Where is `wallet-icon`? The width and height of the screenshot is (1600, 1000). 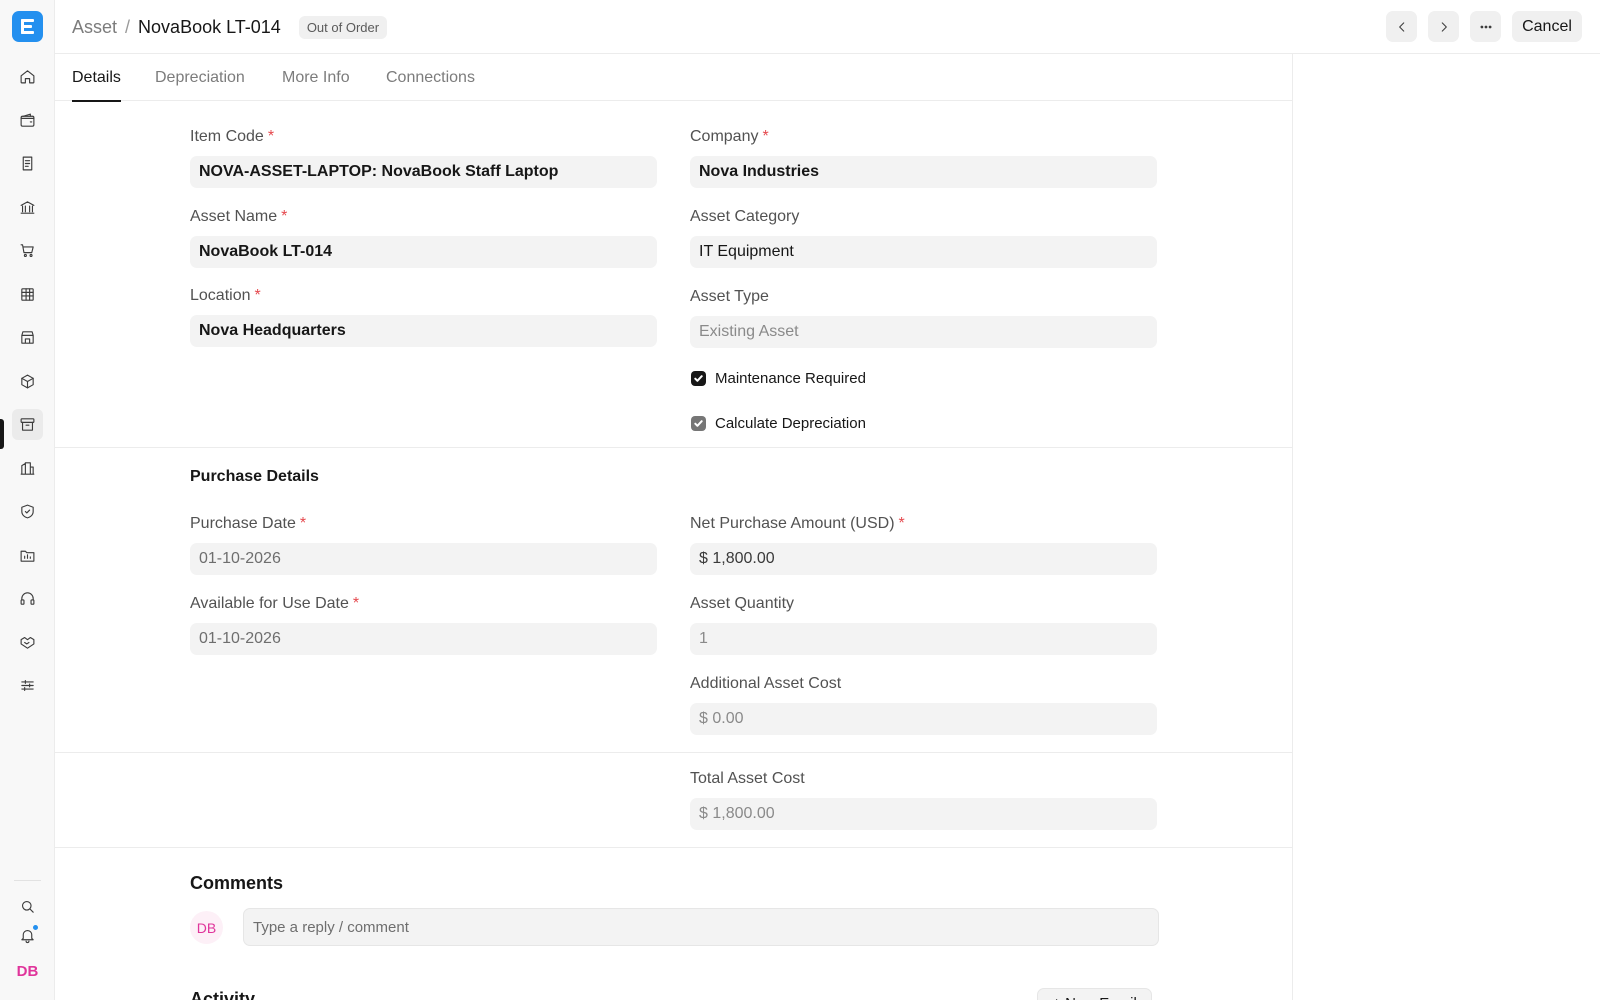
wallet-icon is located at coordinates (27, 120).